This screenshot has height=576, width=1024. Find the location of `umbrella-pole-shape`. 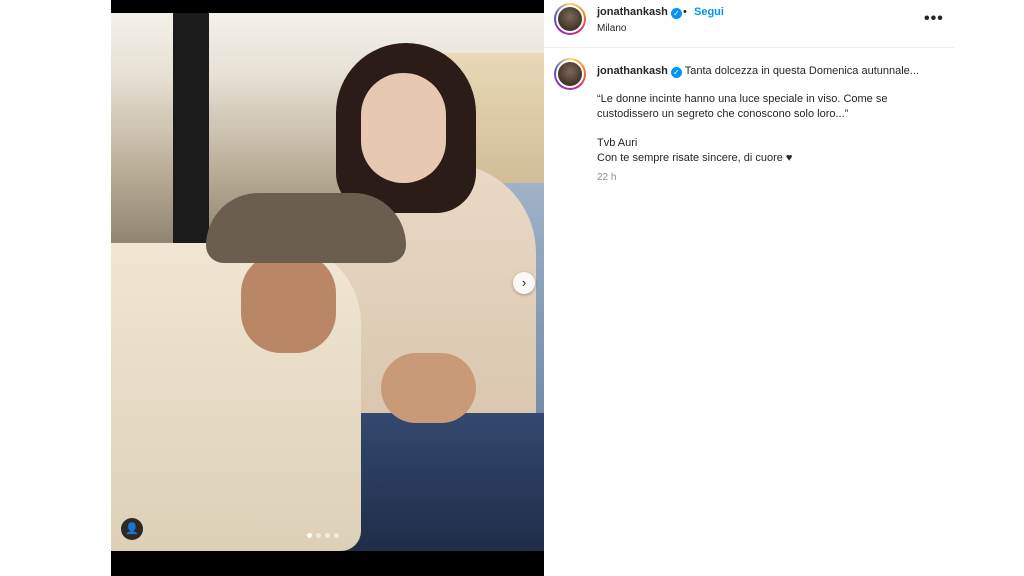

umbrella-pole-shape is located at coordinates (191, 128).